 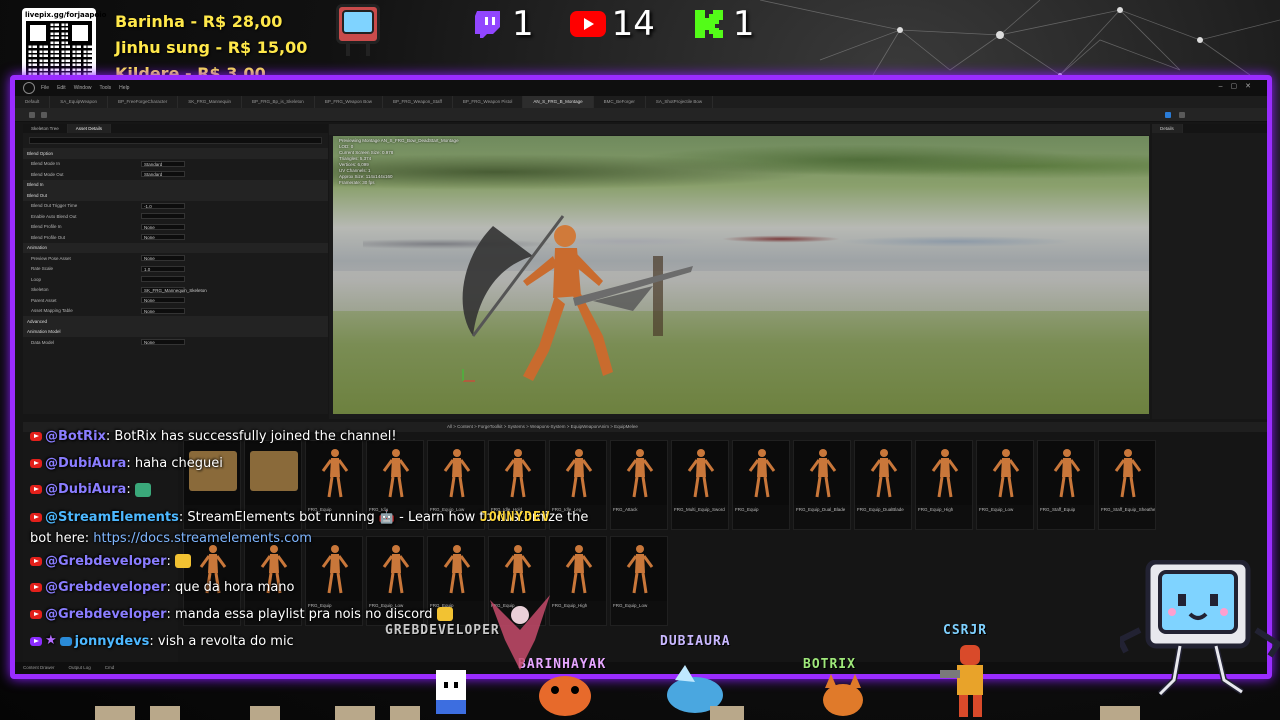 What do you see at coordinates (175, 140) in the screenshot?
I see `details-search-input` at bounding box center [175, 140].